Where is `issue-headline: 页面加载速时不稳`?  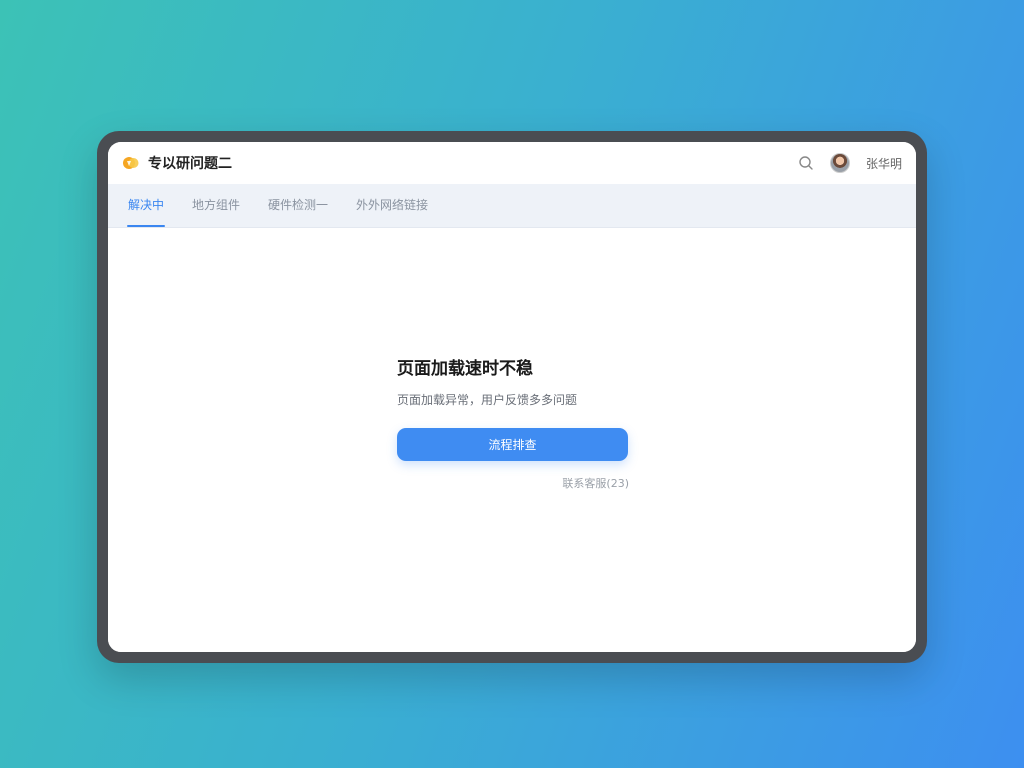
issue-headline: 页面加载速时不稳 is located at coordinates (465, 369).